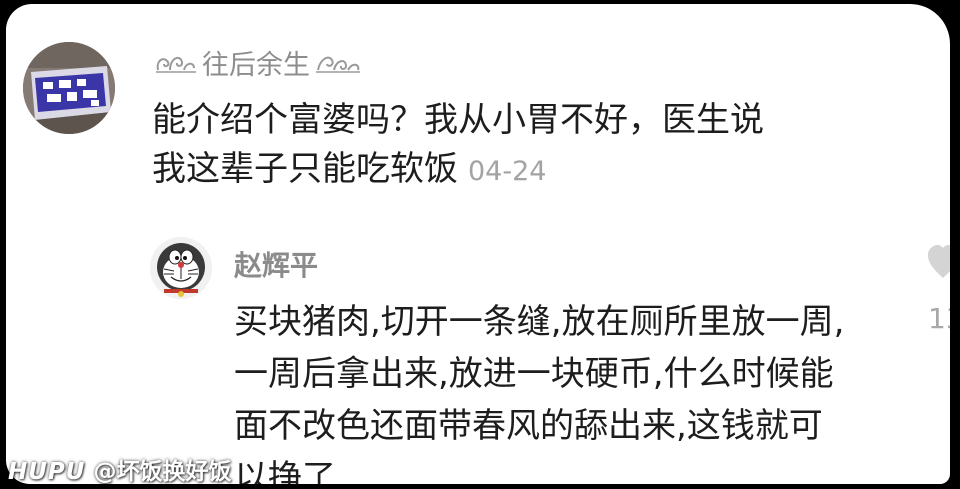  What do you see at coordinates (276, 264) in the screenshot?
I see `reply-username: 赵辉平` at bounding box center [276, 264].